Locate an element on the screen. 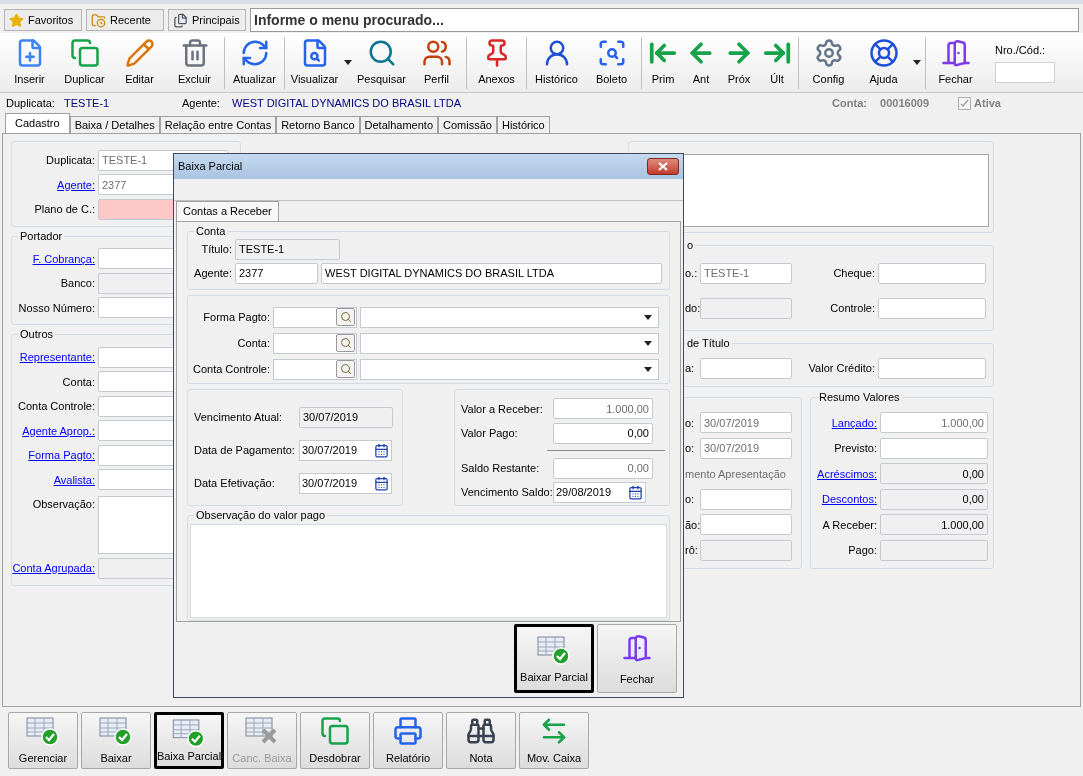 This screenshot has width=1083, height=776. field-link: Conta Agrupada: is located at coordinates (53, 568).